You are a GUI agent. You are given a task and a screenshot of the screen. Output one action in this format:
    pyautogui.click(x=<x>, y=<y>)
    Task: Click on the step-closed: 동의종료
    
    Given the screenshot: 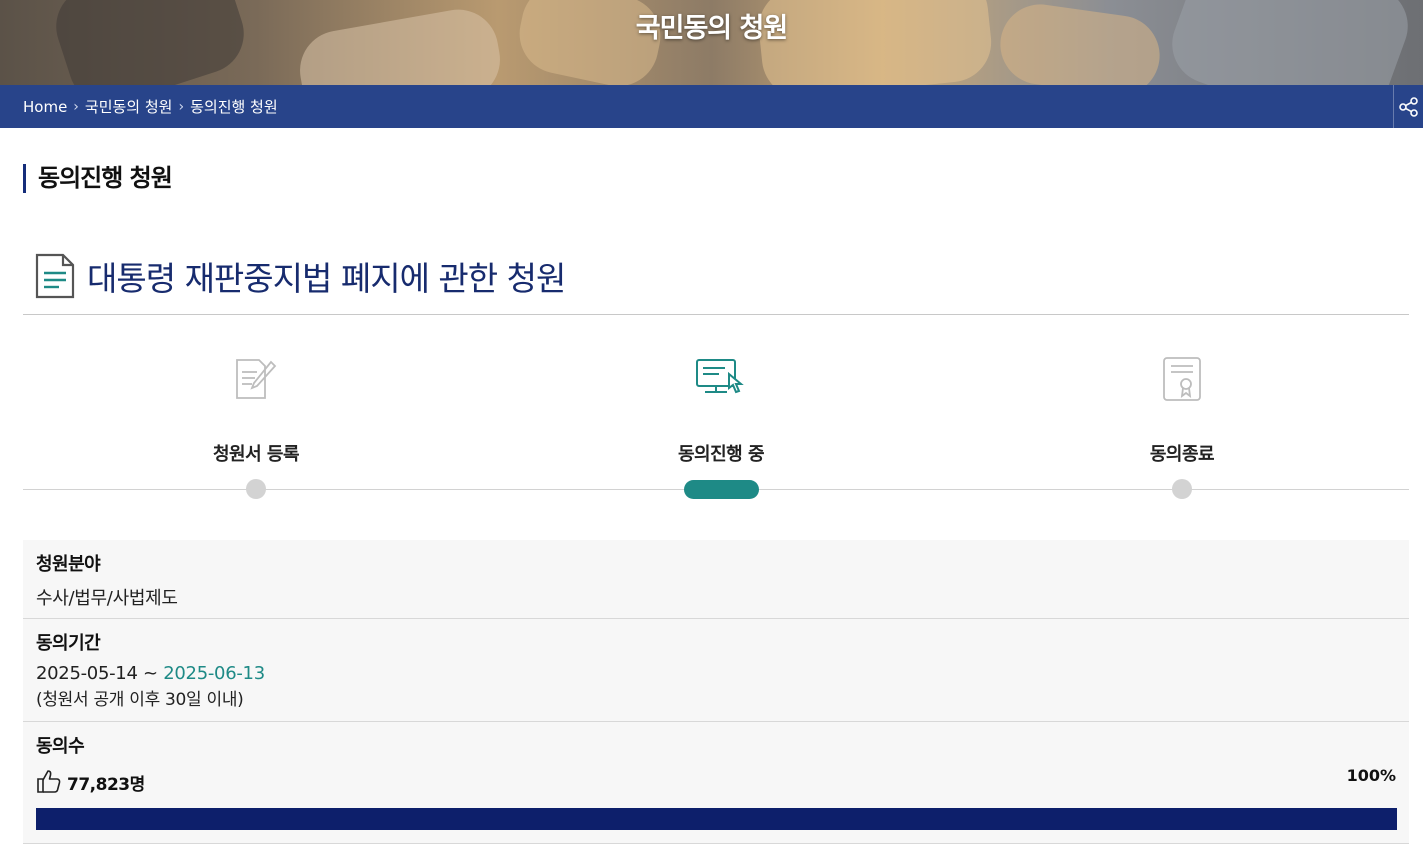 What is the action you would take?
    pyautogui.click(x=1182, y=419)
    